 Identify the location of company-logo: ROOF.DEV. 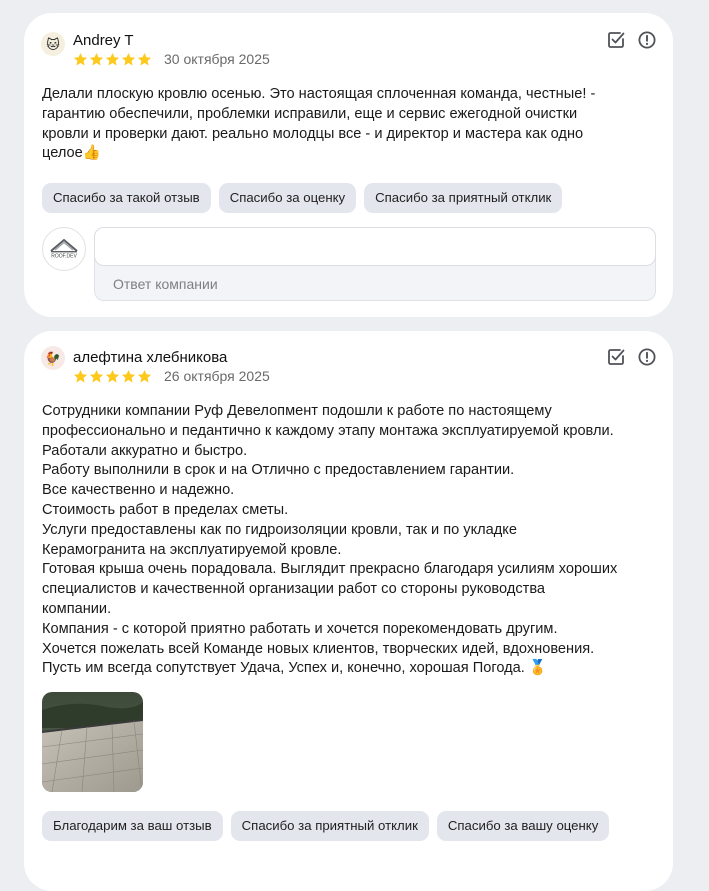
(64, 249).